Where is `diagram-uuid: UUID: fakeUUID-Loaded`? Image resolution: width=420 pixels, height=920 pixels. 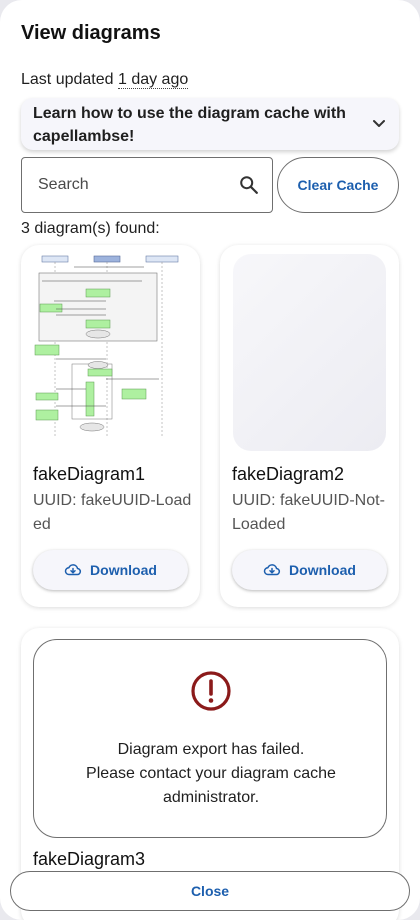 diagram-uuid: UUID: fakeUUID-Loaded is located at coordinates (112, 512).